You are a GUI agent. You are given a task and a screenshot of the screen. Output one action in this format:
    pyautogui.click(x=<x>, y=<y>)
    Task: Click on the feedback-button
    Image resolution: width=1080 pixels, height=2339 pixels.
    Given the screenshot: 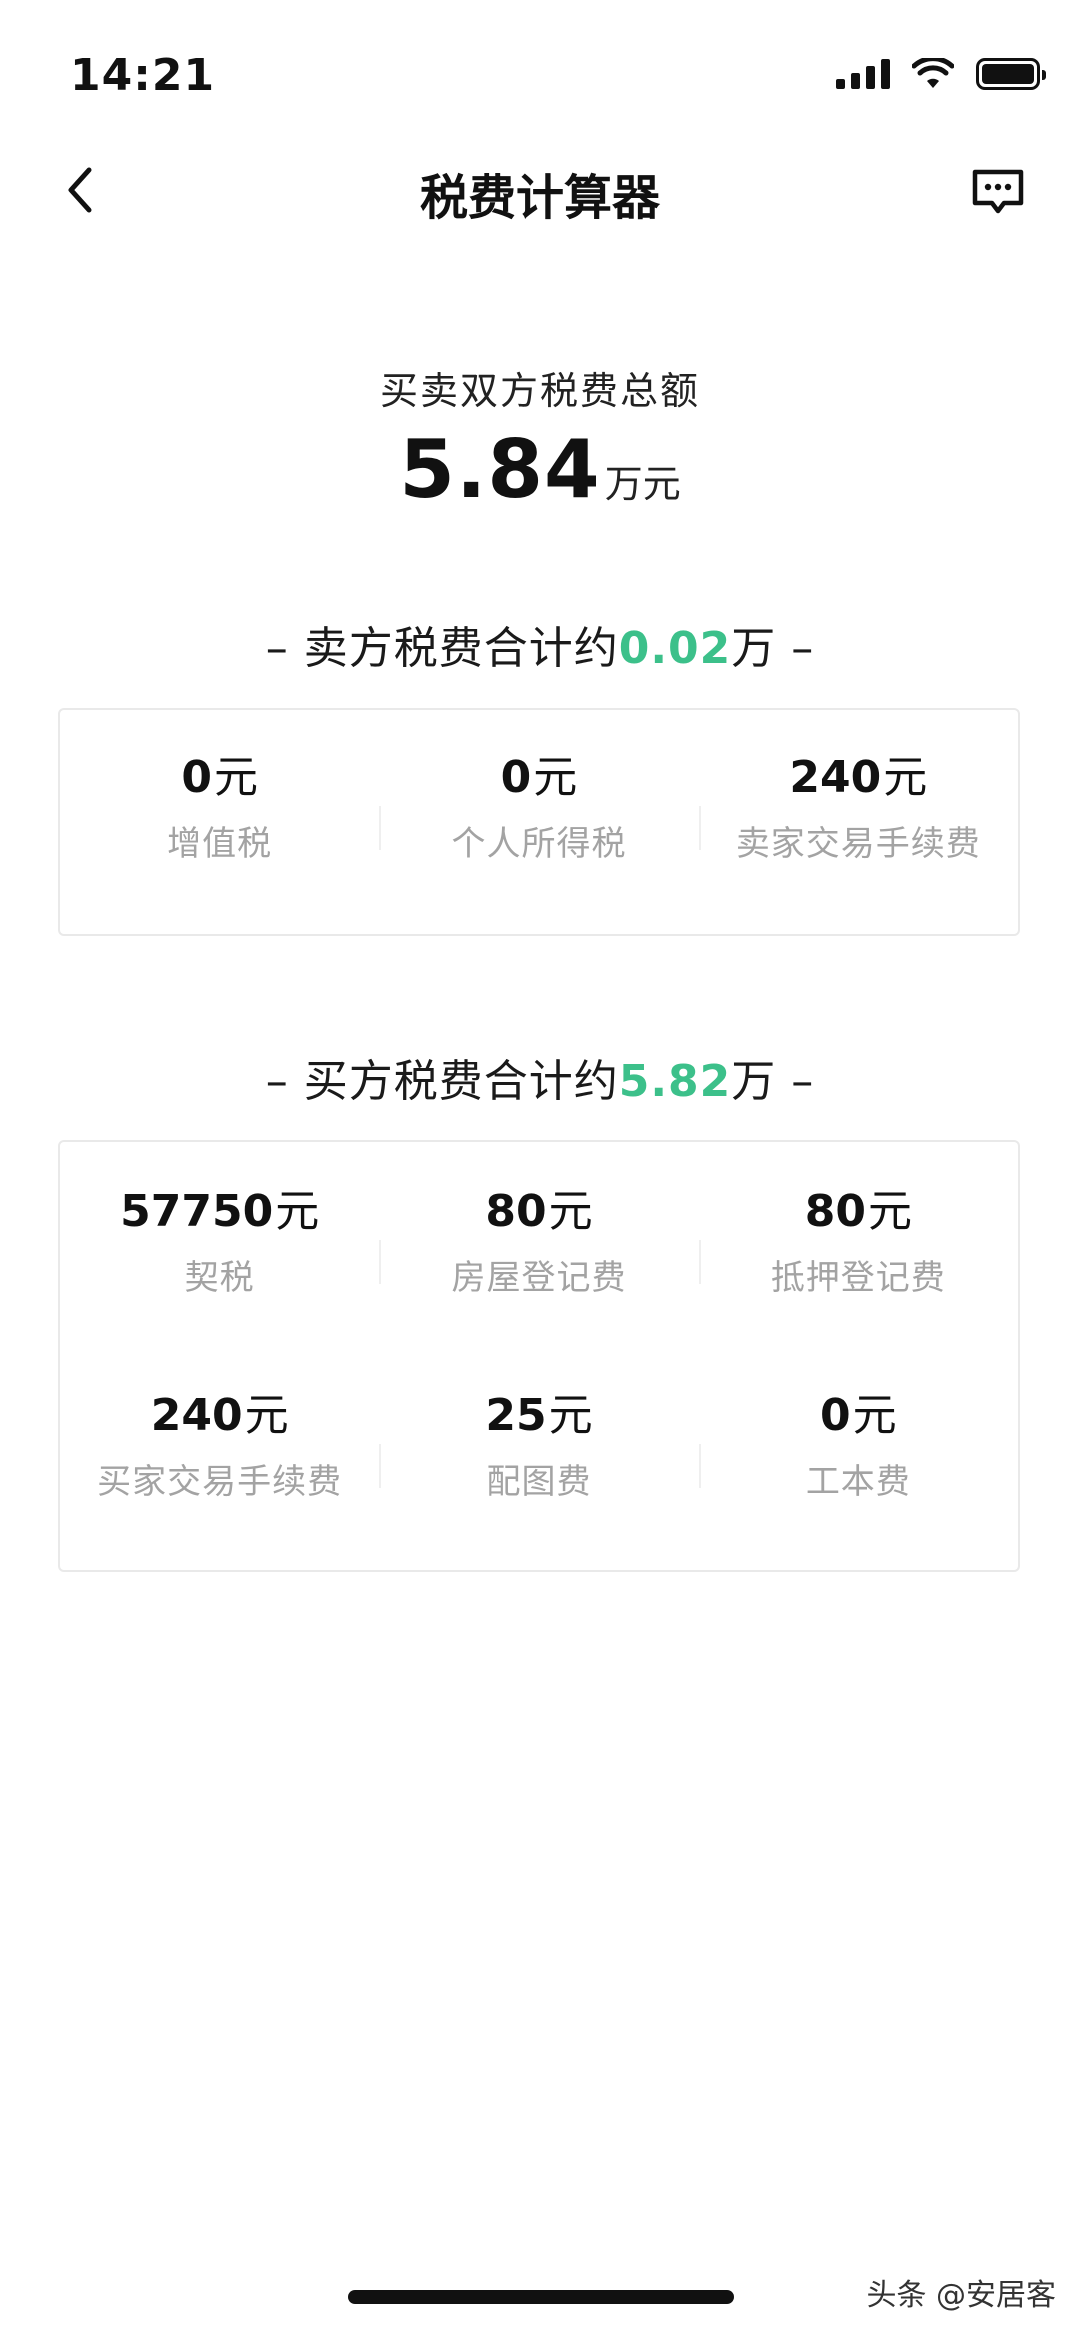 What is the action you would take?
    pyautogui.click(x=998, y=192)
    